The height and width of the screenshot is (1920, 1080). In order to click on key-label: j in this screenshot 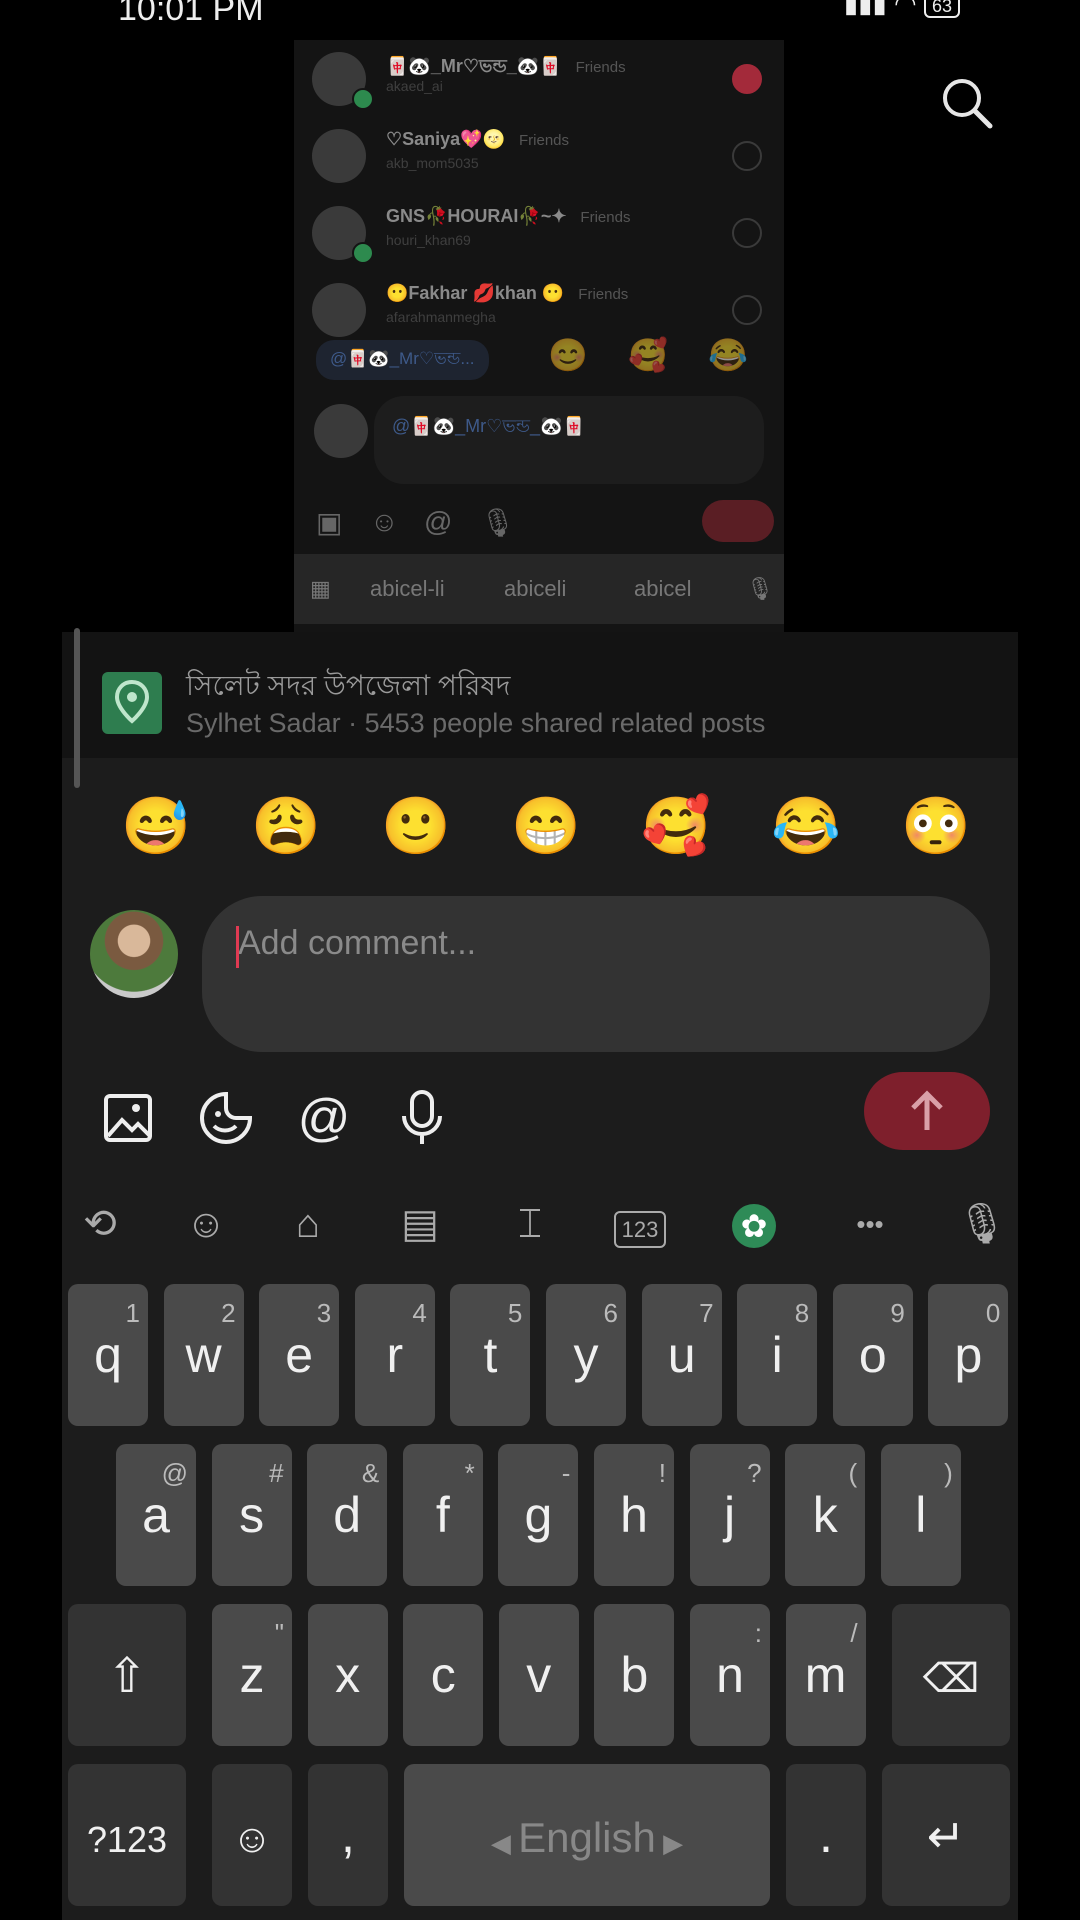, I will do `click(730, 1515)`.